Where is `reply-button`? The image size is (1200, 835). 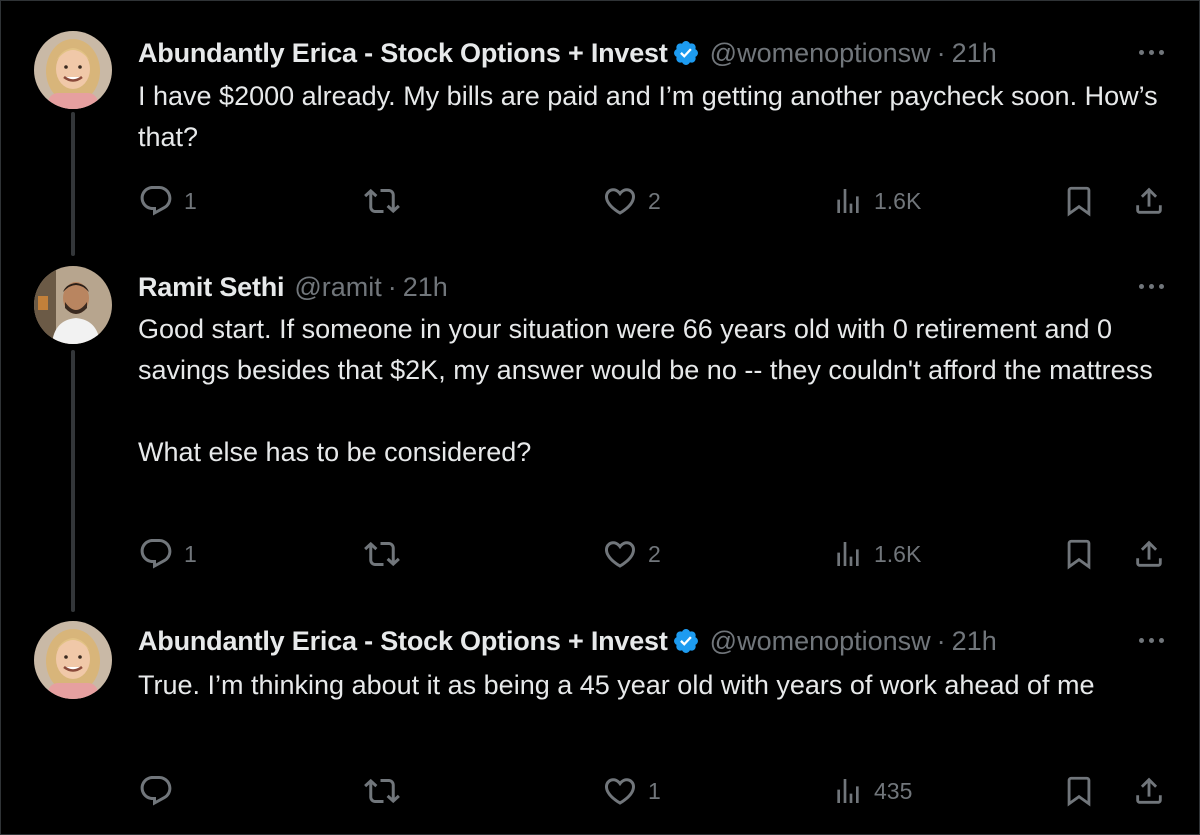 reply-button is located at coordinates (161, 791).